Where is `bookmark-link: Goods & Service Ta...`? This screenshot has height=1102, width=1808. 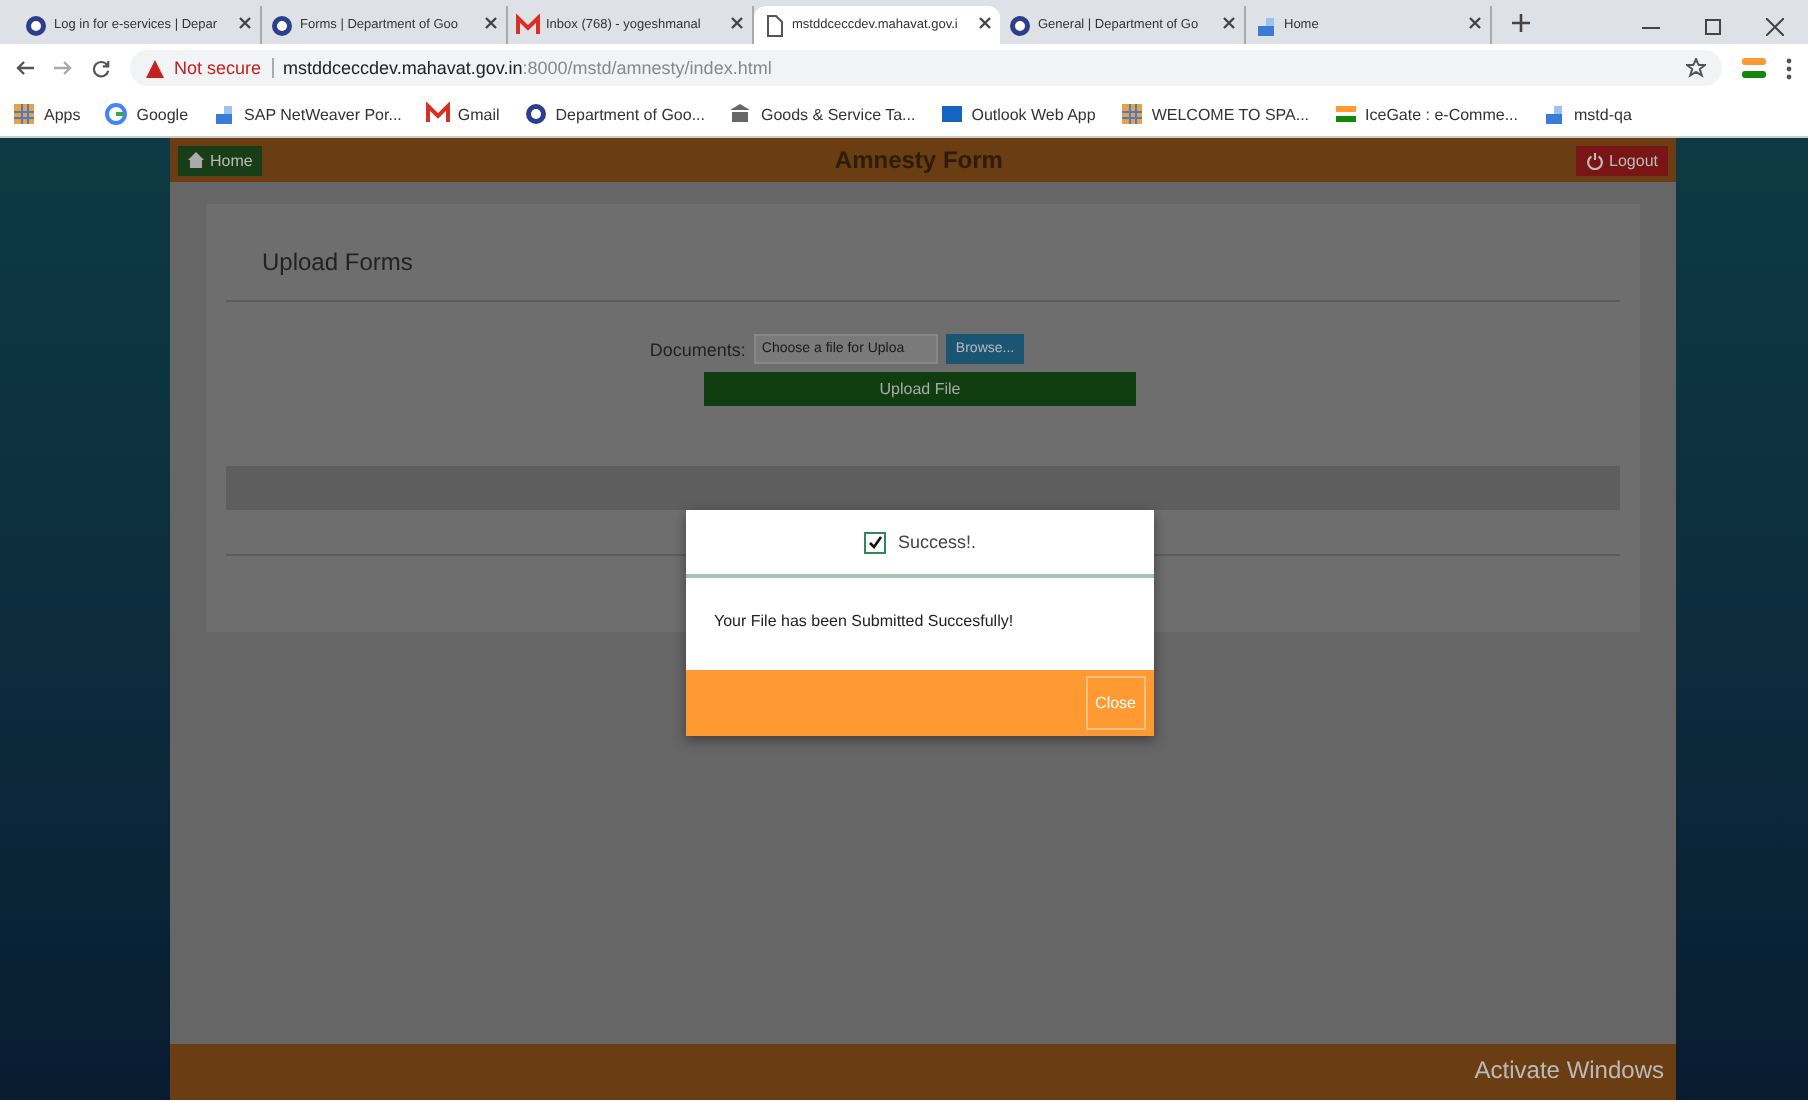
bookmark-link: Goods & Service Ta... is located at coordinates (822, 114).